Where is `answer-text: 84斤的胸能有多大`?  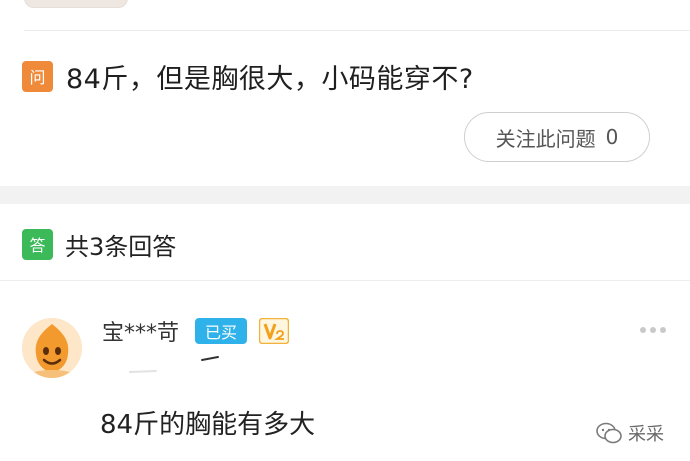
answer-text: 84斤的胸能有多大 is located at coordinates (208, 425).